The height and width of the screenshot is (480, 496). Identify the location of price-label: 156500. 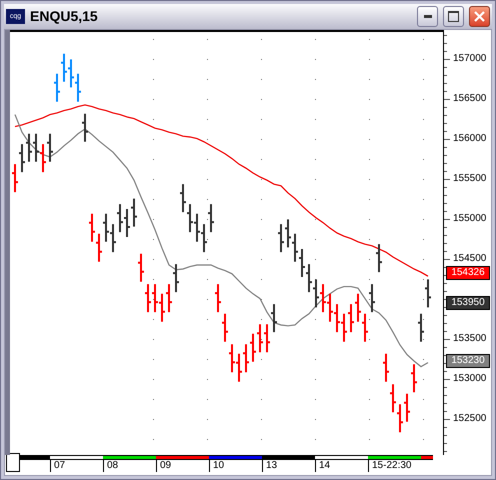
(469, 98).